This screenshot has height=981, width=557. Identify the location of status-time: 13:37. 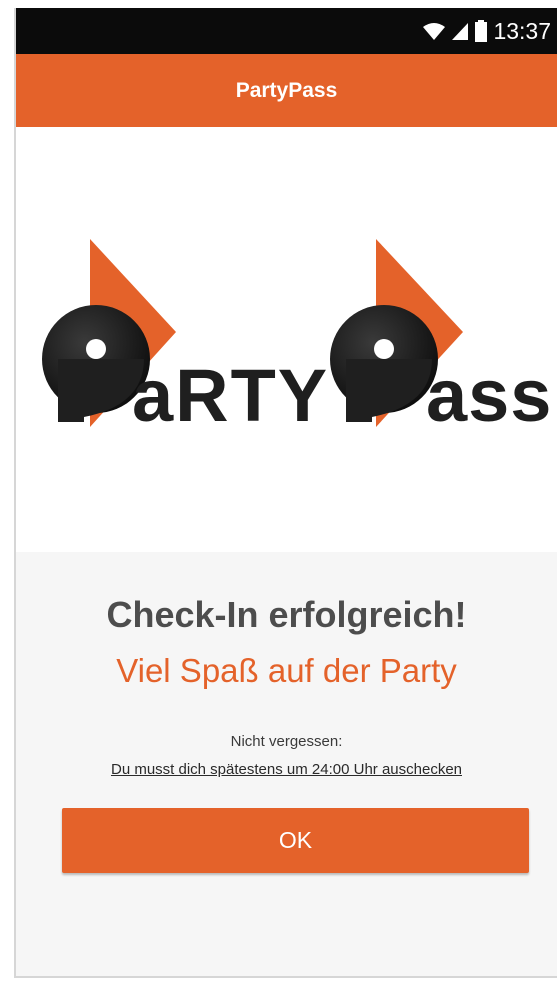
(522, 30).